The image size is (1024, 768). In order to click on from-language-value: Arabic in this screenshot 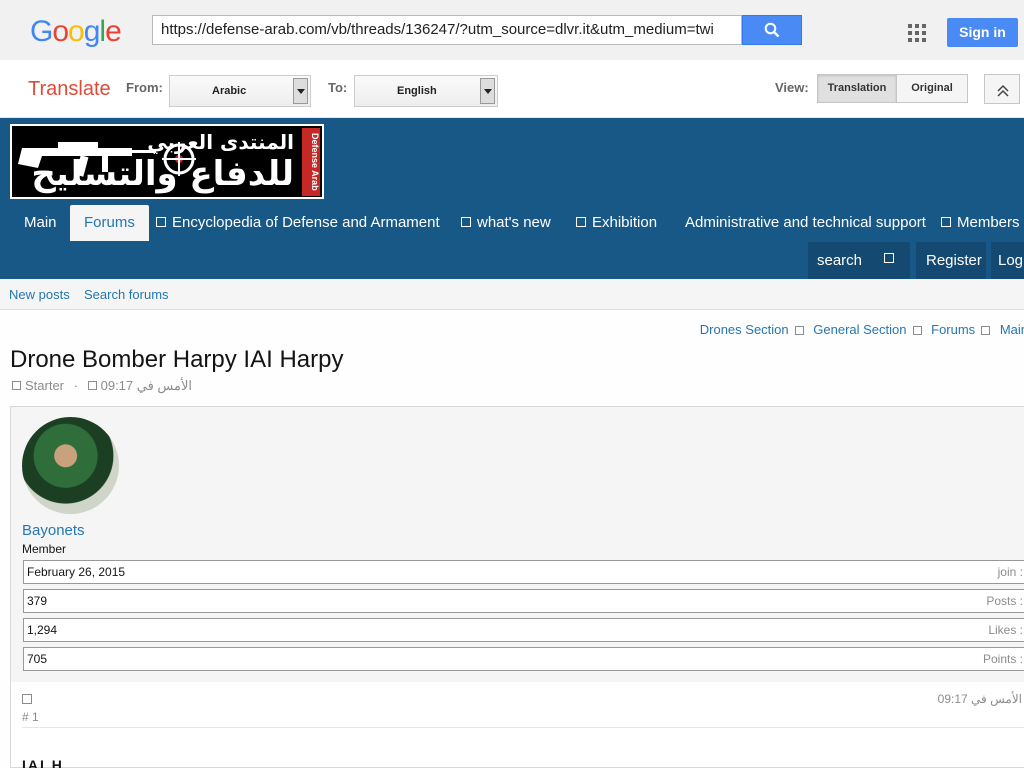, I will do `click(229, 91)`.